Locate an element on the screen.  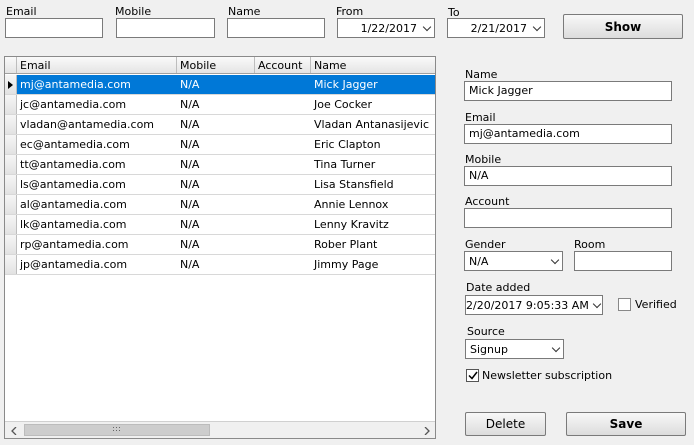
detail-account-field is located at coordinates (568, 218).